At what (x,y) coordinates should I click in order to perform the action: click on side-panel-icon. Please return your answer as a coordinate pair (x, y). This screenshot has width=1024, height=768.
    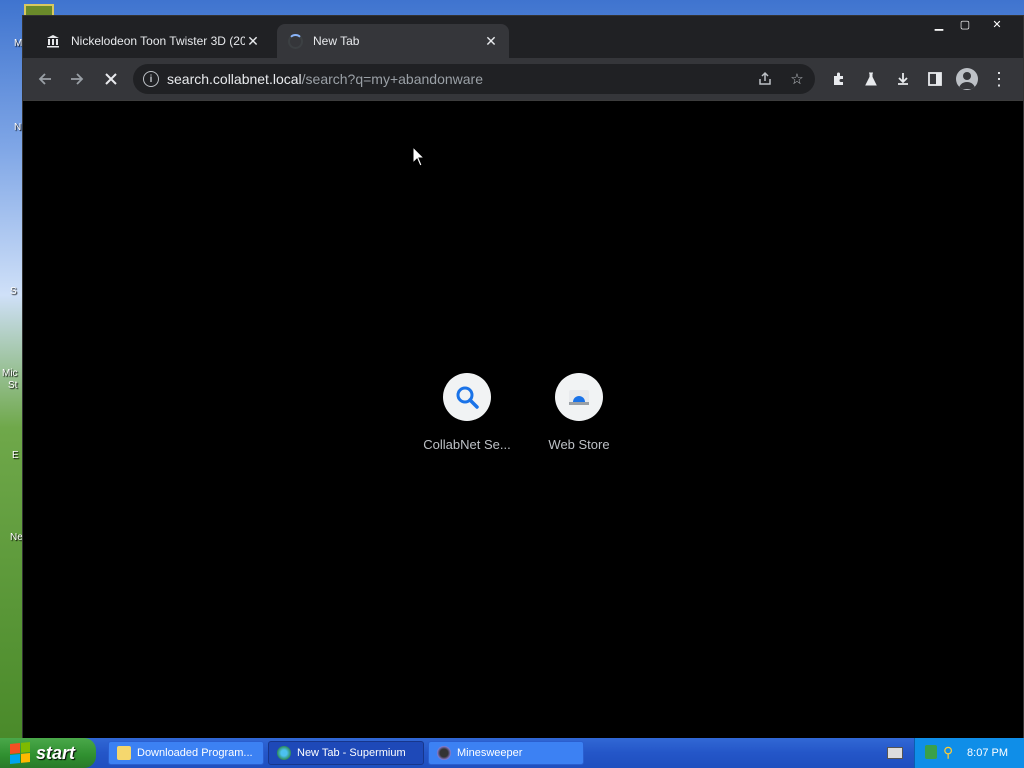
    Looking at the image, I should click on (935, 79).